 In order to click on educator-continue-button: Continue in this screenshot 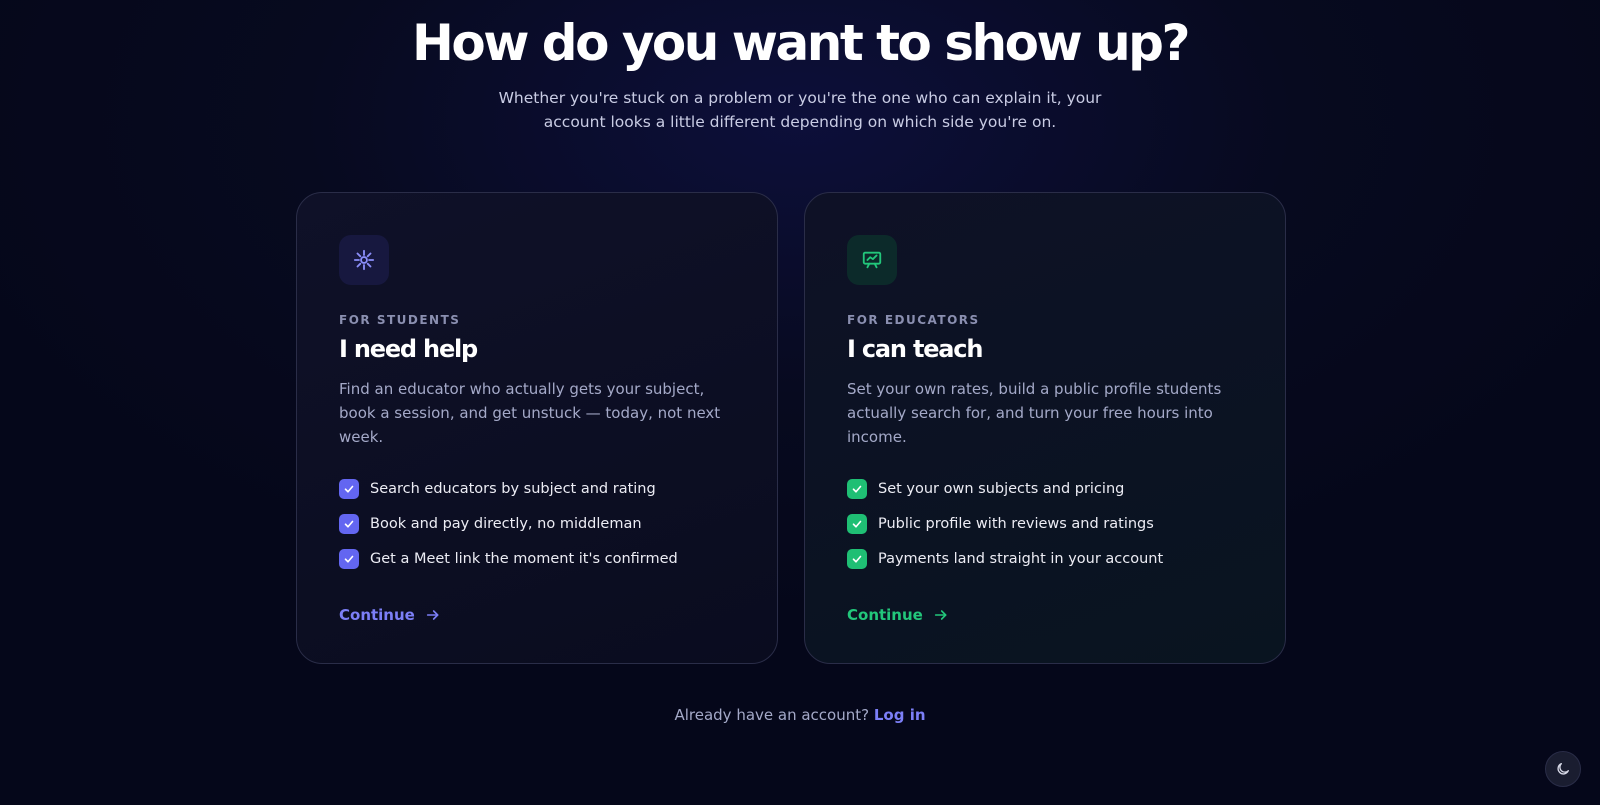, I will do `click(898, 615)`.